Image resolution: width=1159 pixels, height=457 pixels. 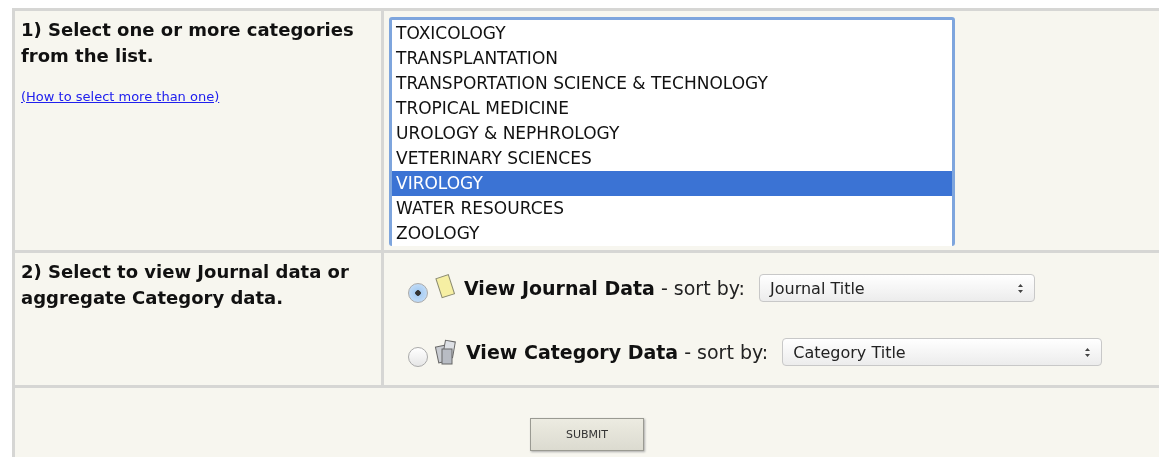 I want to click on sort-select: Journal Title, so click(x=897, y=288).